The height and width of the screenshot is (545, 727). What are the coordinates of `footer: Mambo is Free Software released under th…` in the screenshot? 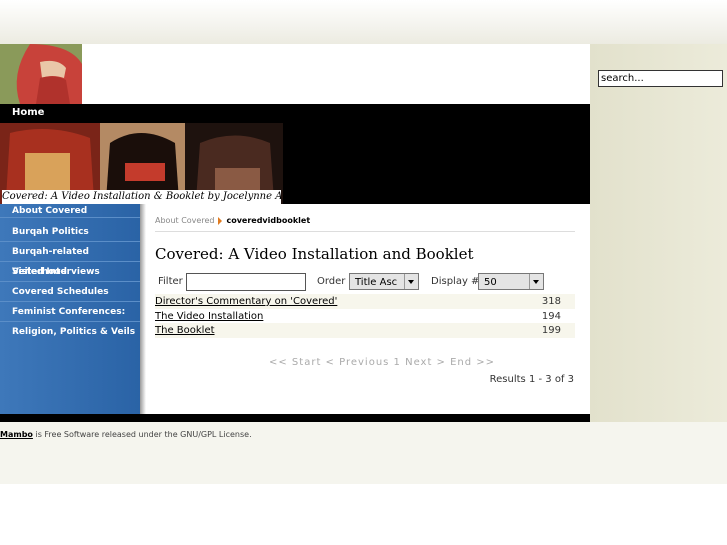 It's located at (363, 453).